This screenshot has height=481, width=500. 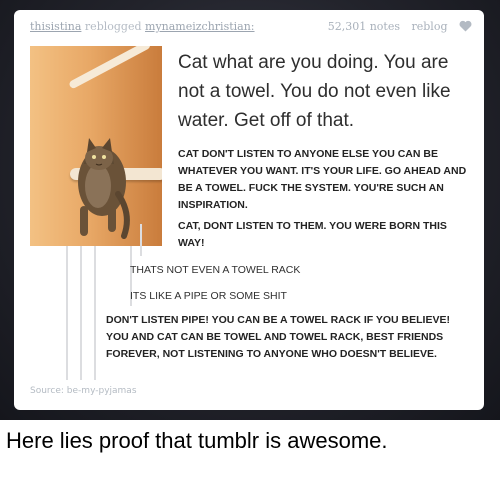 What do you see at coordinates (208, 296) in the screenshot?
I see `reply-comment: ITS LIKE A PIPE OR SOME SHIT` at bounding box center [208, 296].